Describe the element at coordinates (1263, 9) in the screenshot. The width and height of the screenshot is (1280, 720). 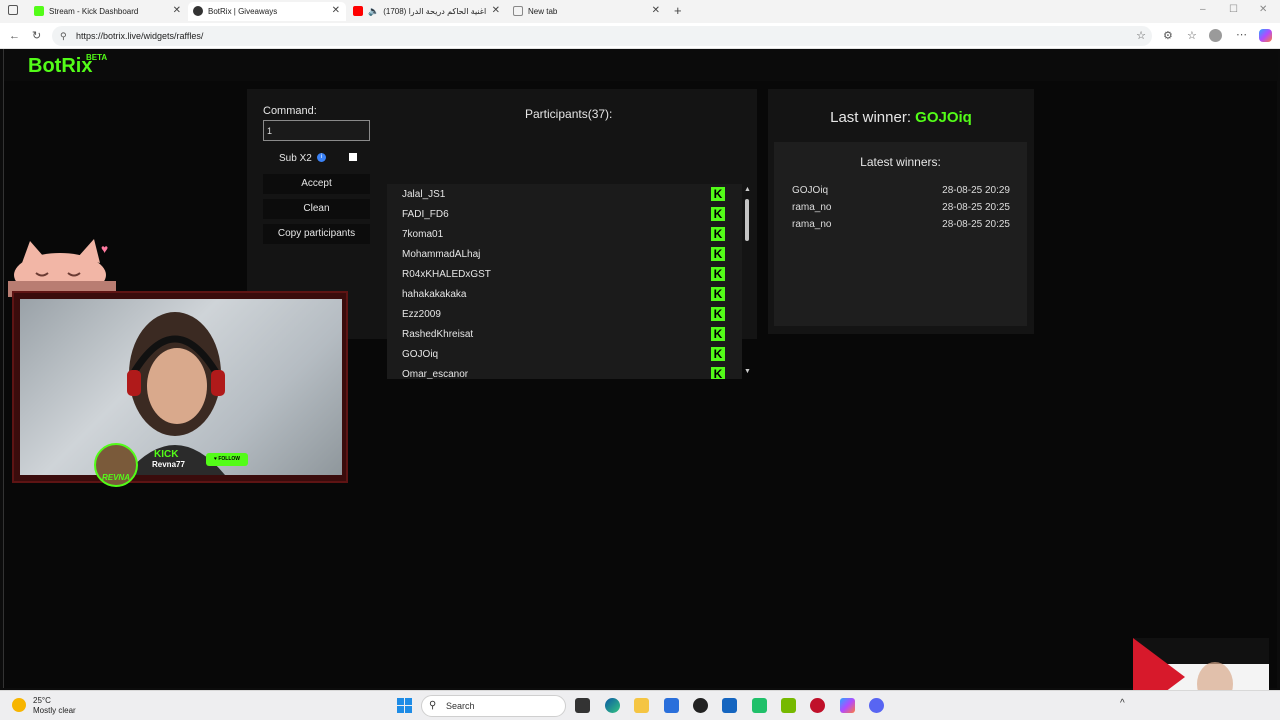
I see `window-close-icon: ✕` at that location.